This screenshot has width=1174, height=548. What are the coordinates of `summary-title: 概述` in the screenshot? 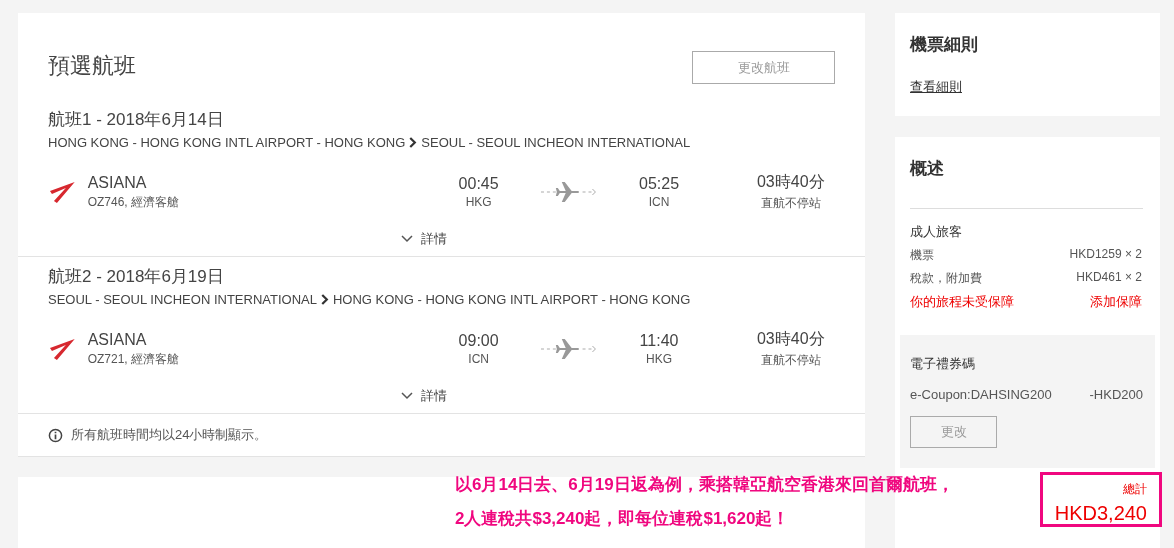 It's located at (927, 169).